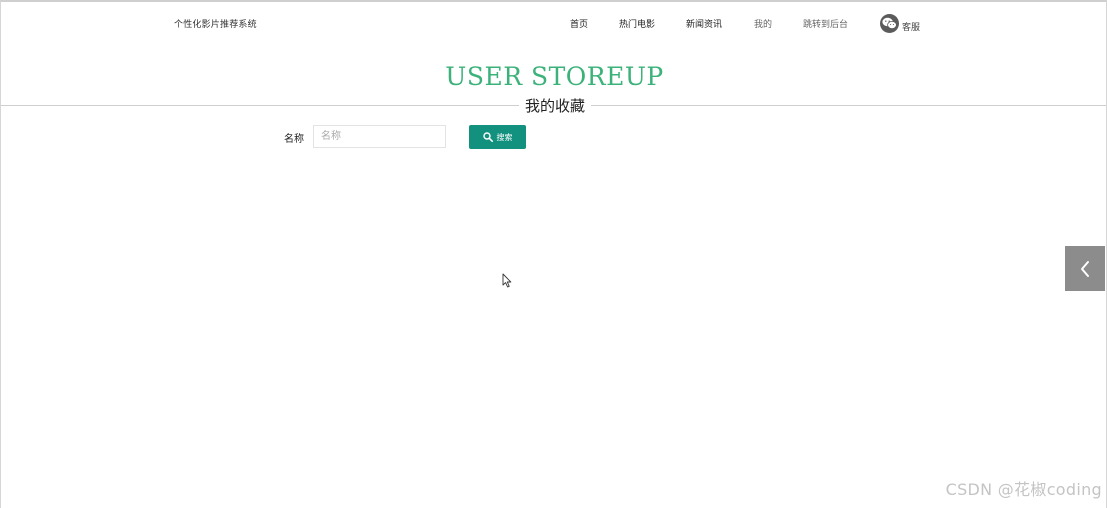 The width and height of the screenshot is (1107, 508). I want to click on nav-news: 新闻资讯, so click(704, 23).